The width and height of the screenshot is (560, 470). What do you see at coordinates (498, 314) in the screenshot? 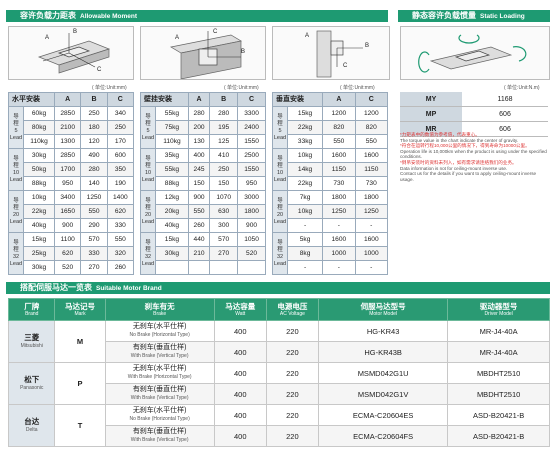
I see `header-en: Driver Model` at bounding box center [498, 314].